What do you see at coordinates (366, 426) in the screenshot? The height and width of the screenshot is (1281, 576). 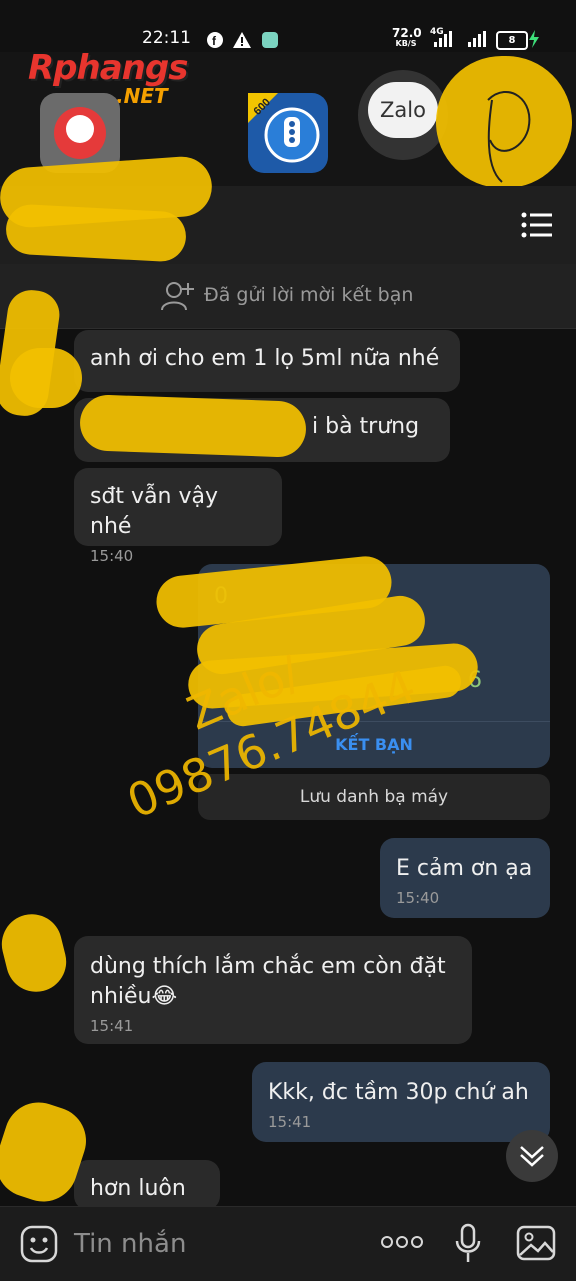 I see `message-text: i bà trưng` at bounding box center [366, 426].